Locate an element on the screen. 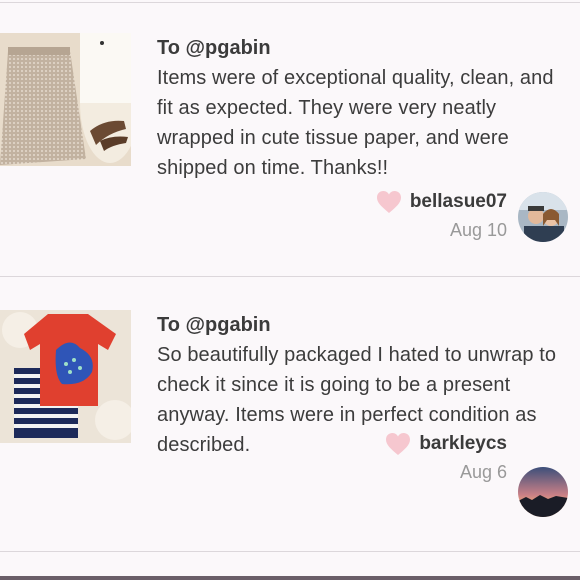  reviewer-meta: bellasue07 Aug 10 is located at coordinates (441, 215).